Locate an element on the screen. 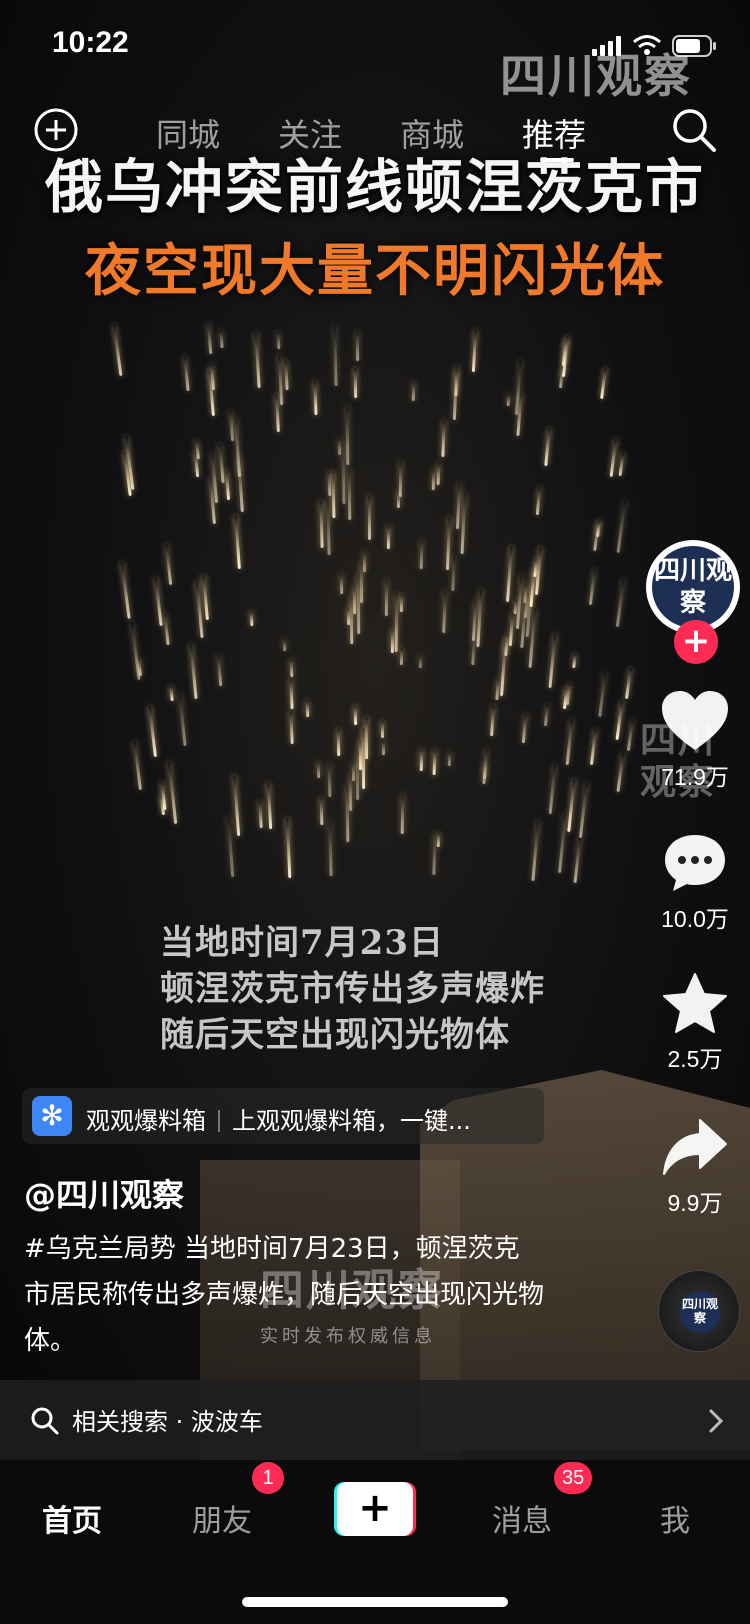  related-search-text: 相关搜索 · 波波车 is located at coordinates (167, 1422).